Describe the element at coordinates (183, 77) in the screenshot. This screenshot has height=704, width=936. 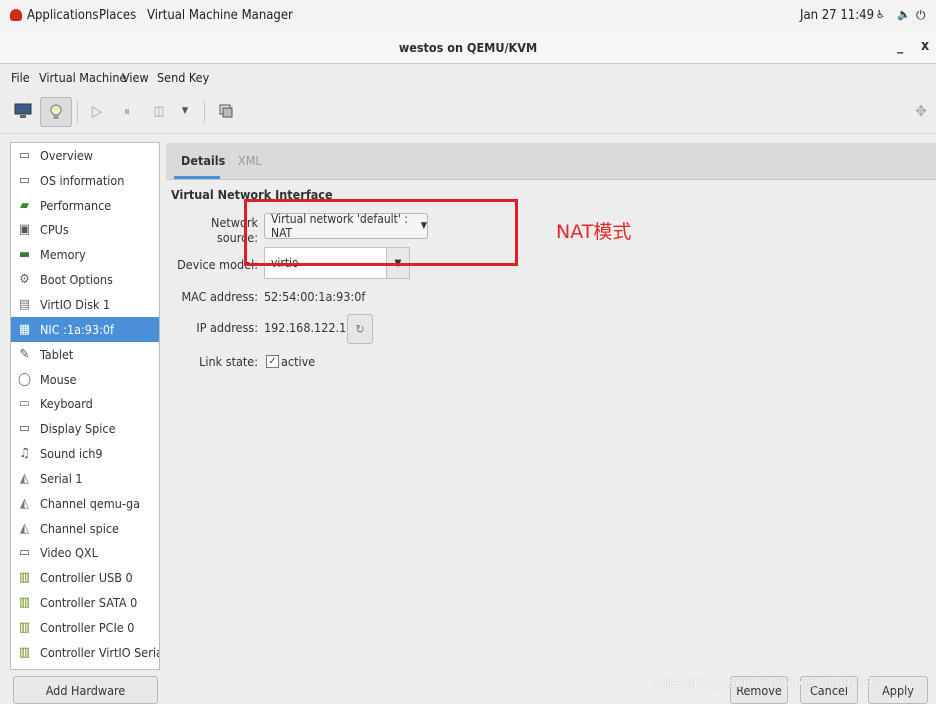
I see `menu-send-key: Send Key` at that location.